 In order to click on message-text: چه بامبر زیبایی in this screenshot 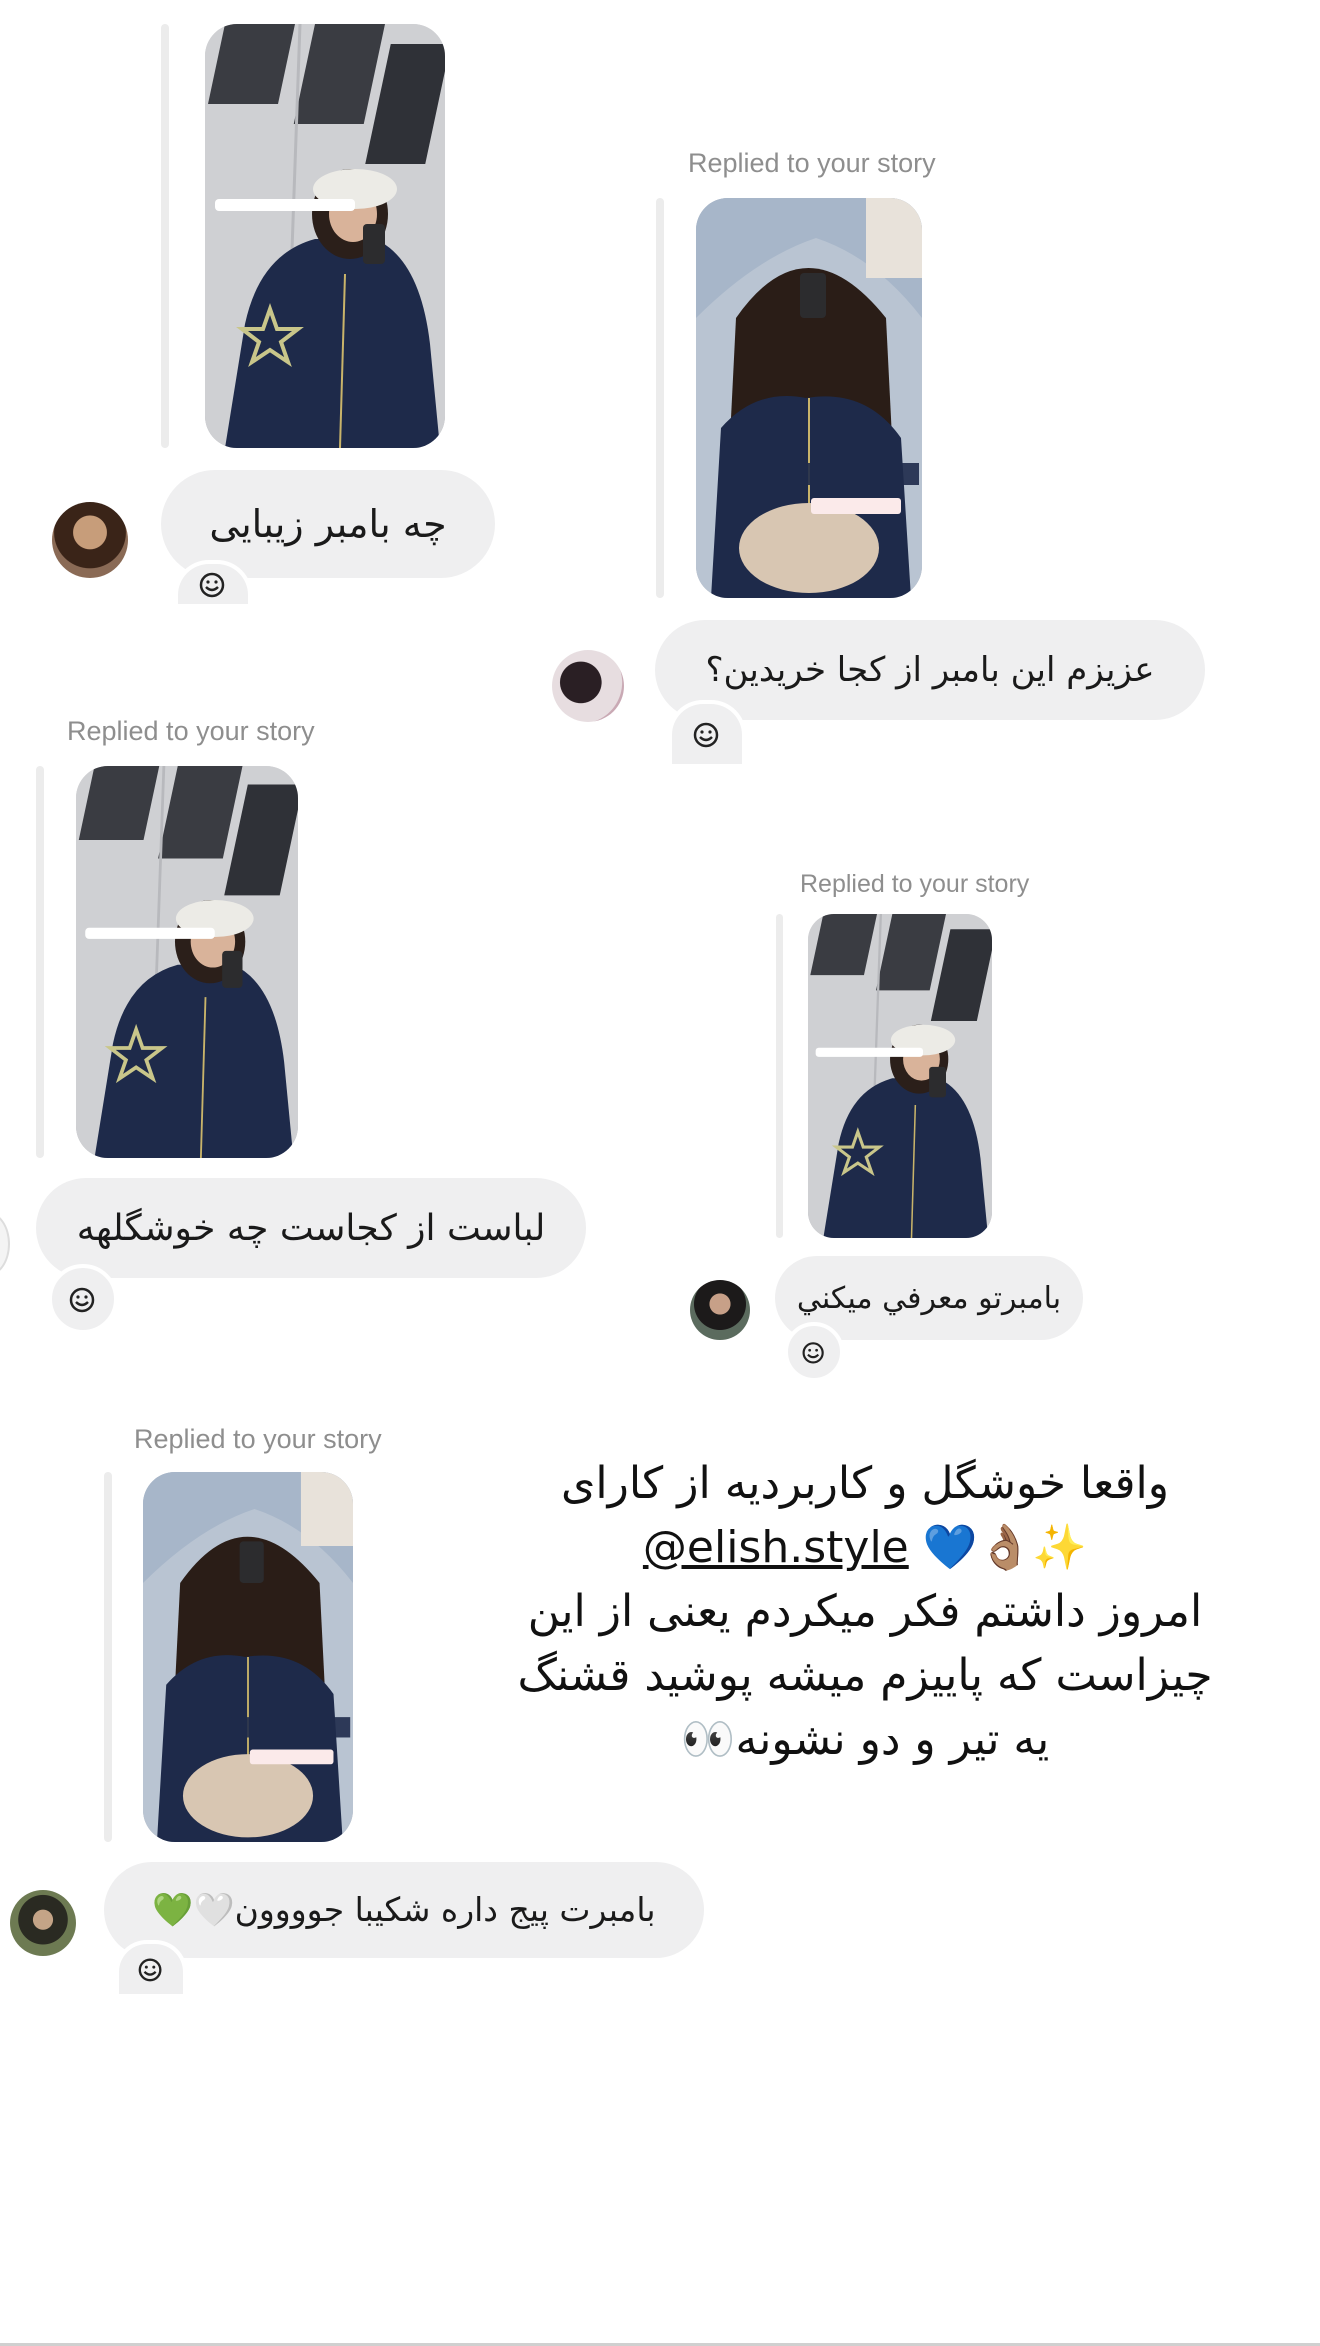, I will do `click(328, 524)`.